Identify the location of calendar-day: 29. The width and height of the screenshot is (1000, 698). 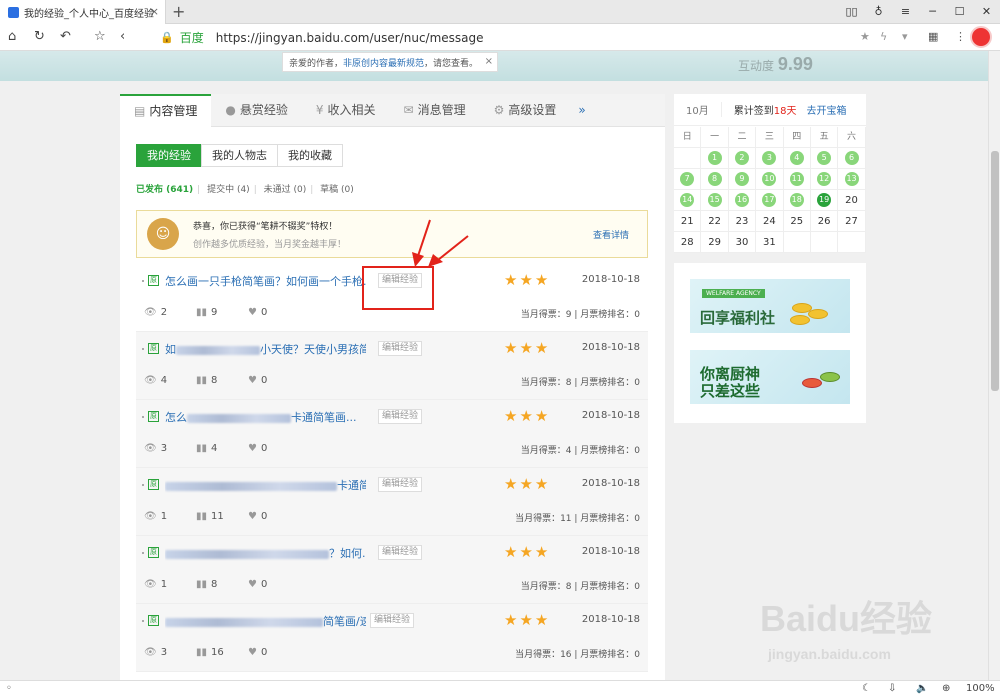
(715, 242).